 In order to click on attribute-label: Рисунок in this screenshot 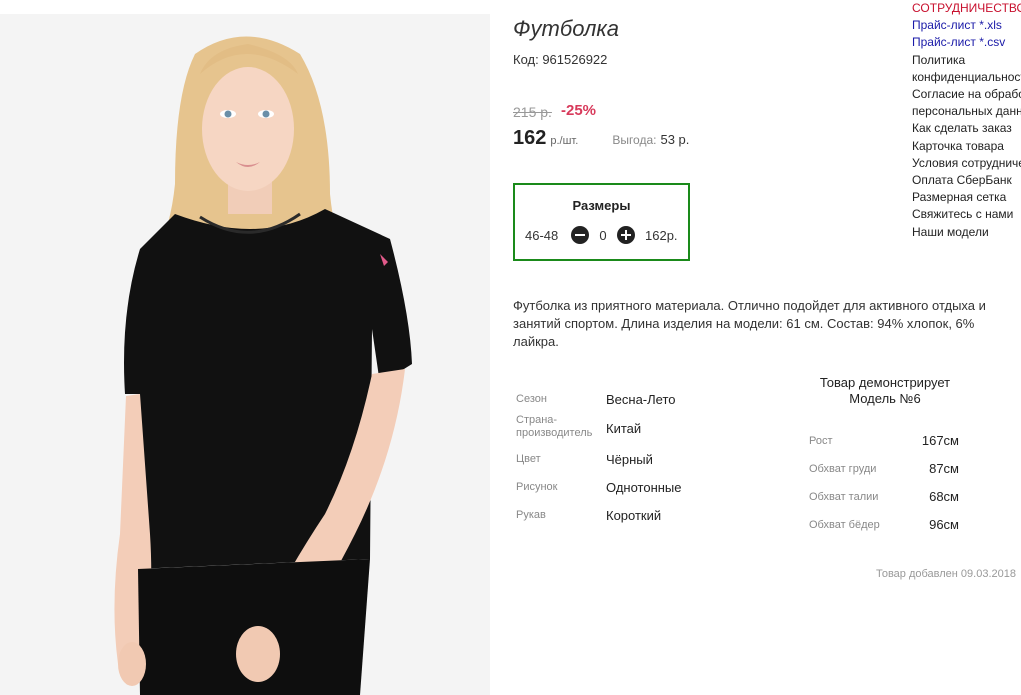, I will do `click(537, 487)`.